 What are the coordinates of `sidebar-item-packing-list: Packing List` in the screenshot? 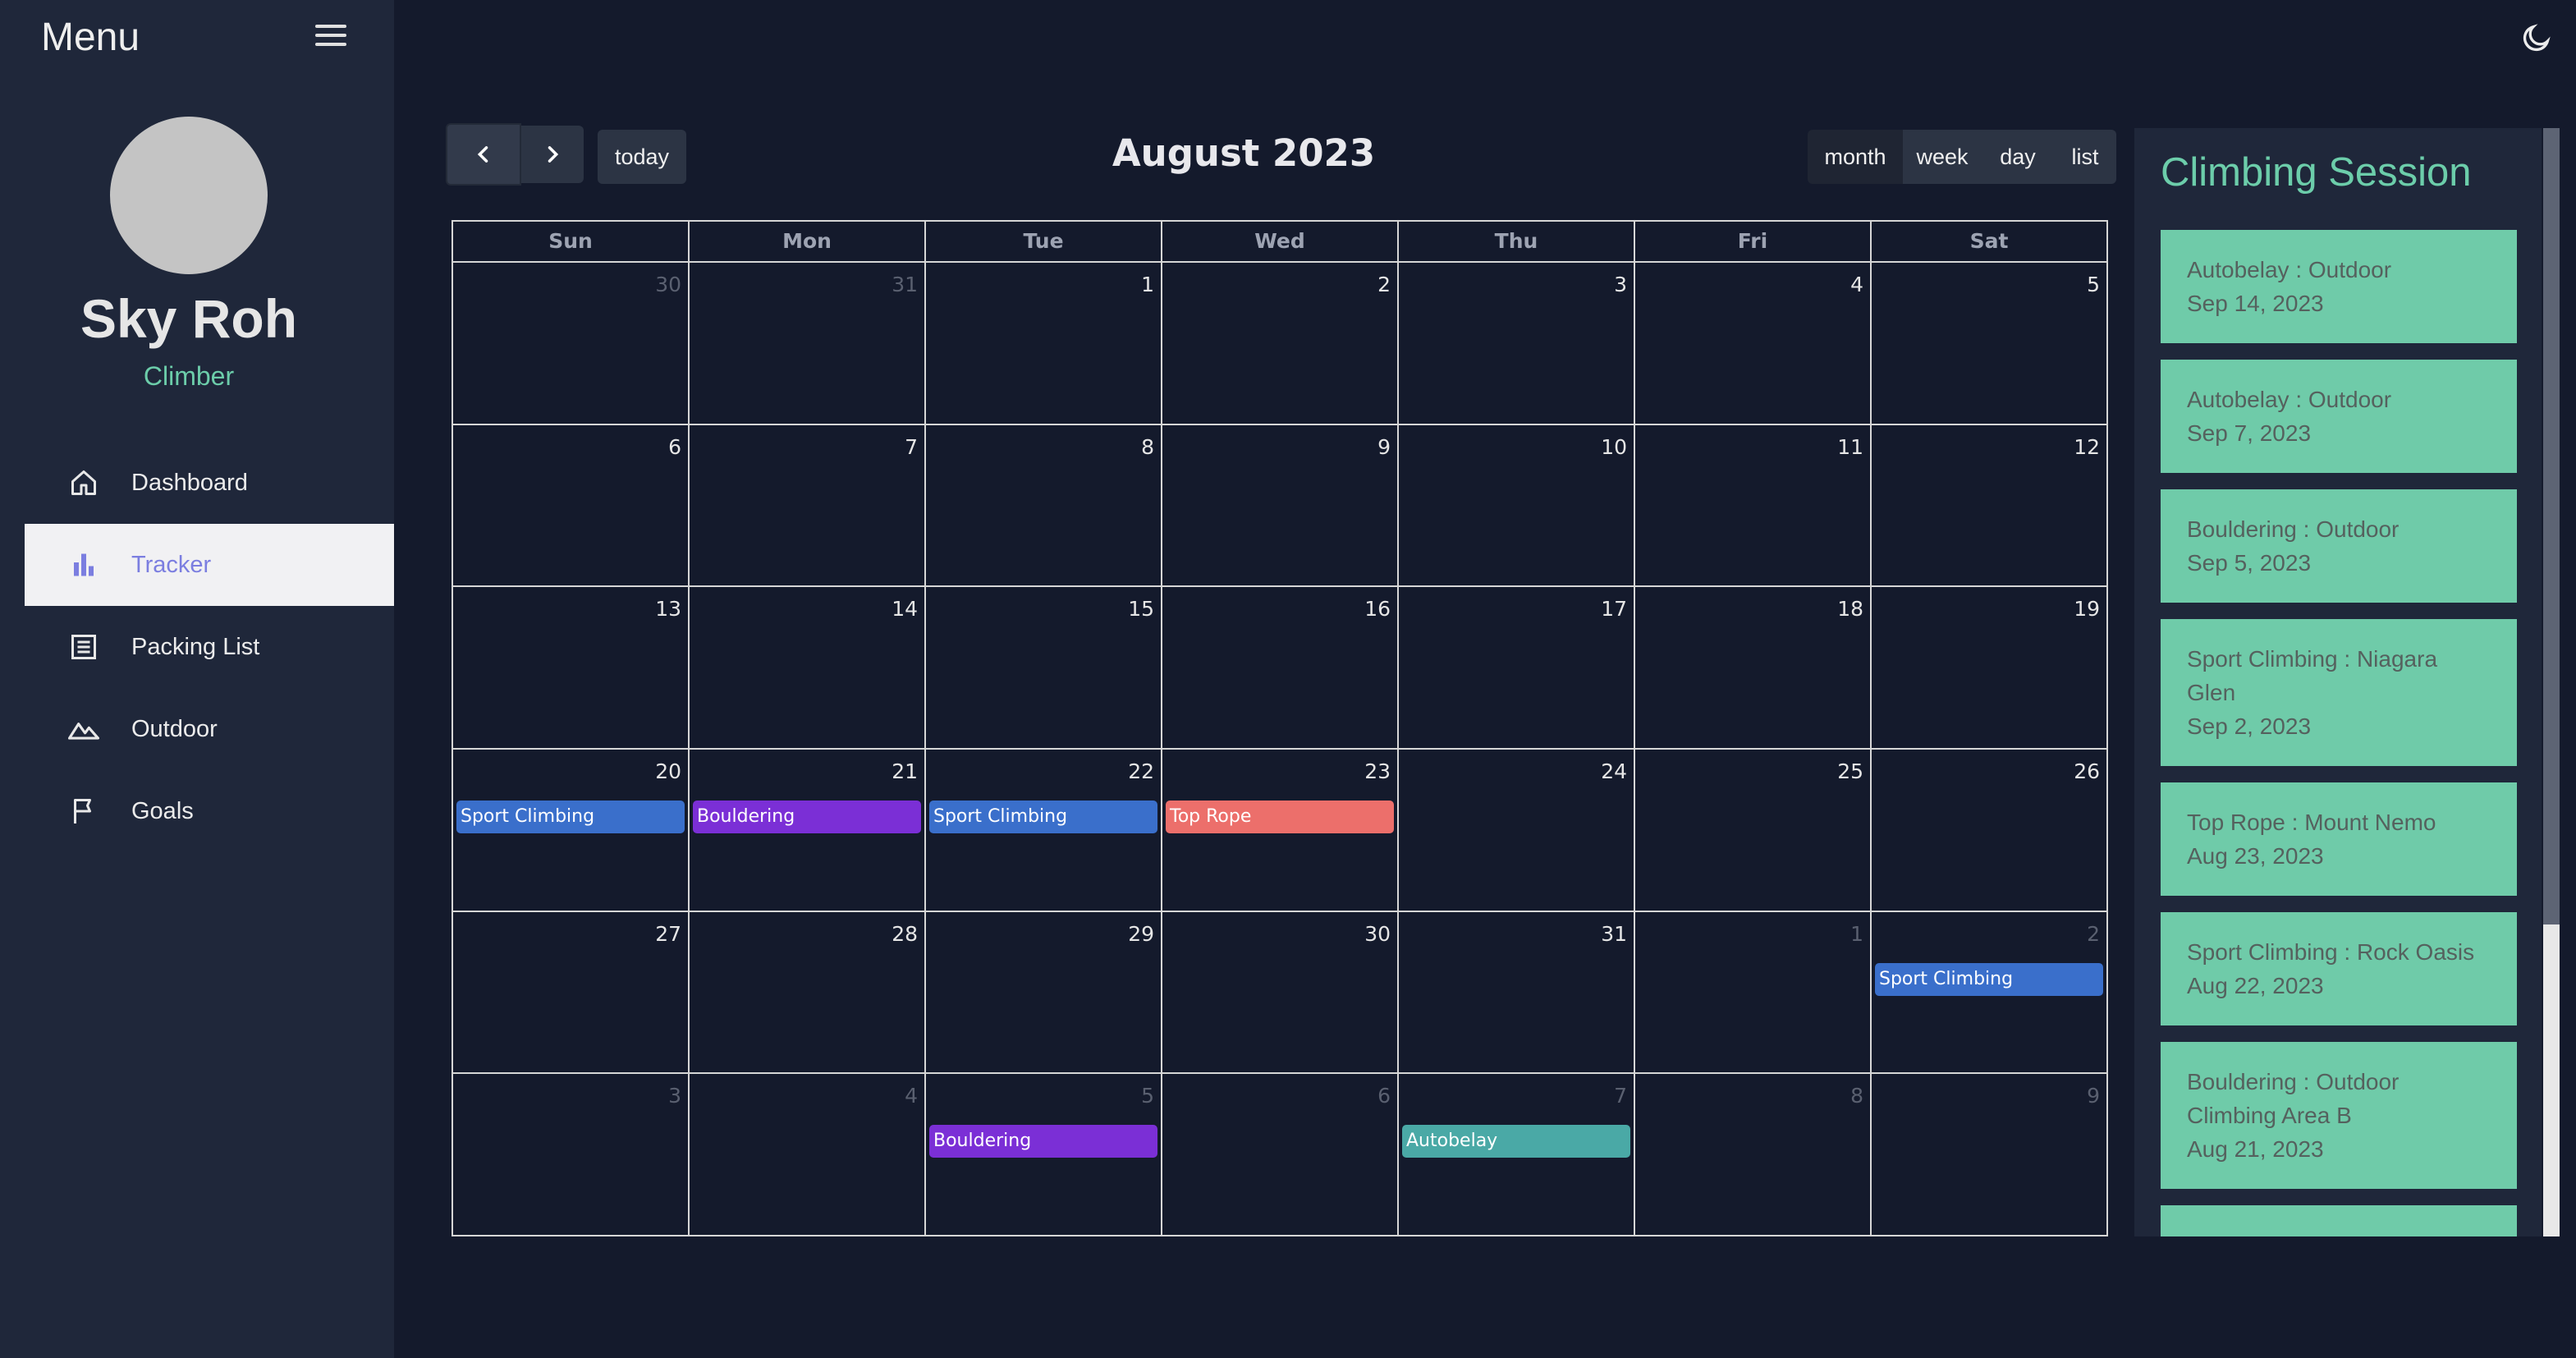 It's located at (210, 647).